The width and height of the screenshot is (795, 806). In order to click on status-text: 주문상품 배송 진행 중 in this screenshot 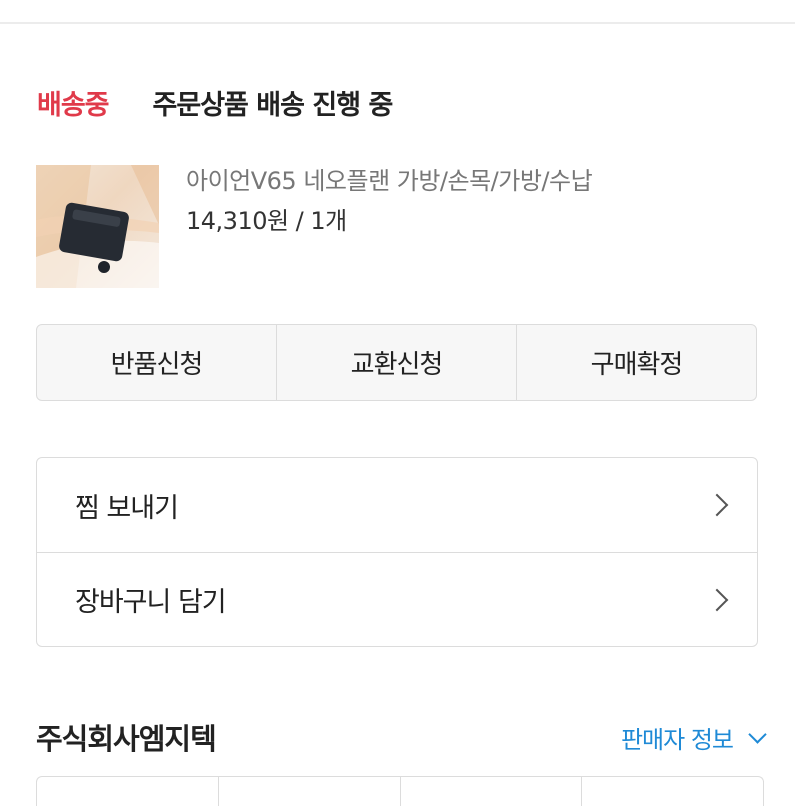, I will do `click(273, 105)`.